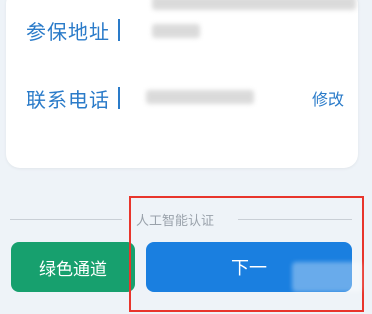 This screenshot has width=372, height=314. What do you see at coordinates (73, 267) in the screenshot?
I see `green-channel-button: 绿色通道` at bounding box center [73, 267].